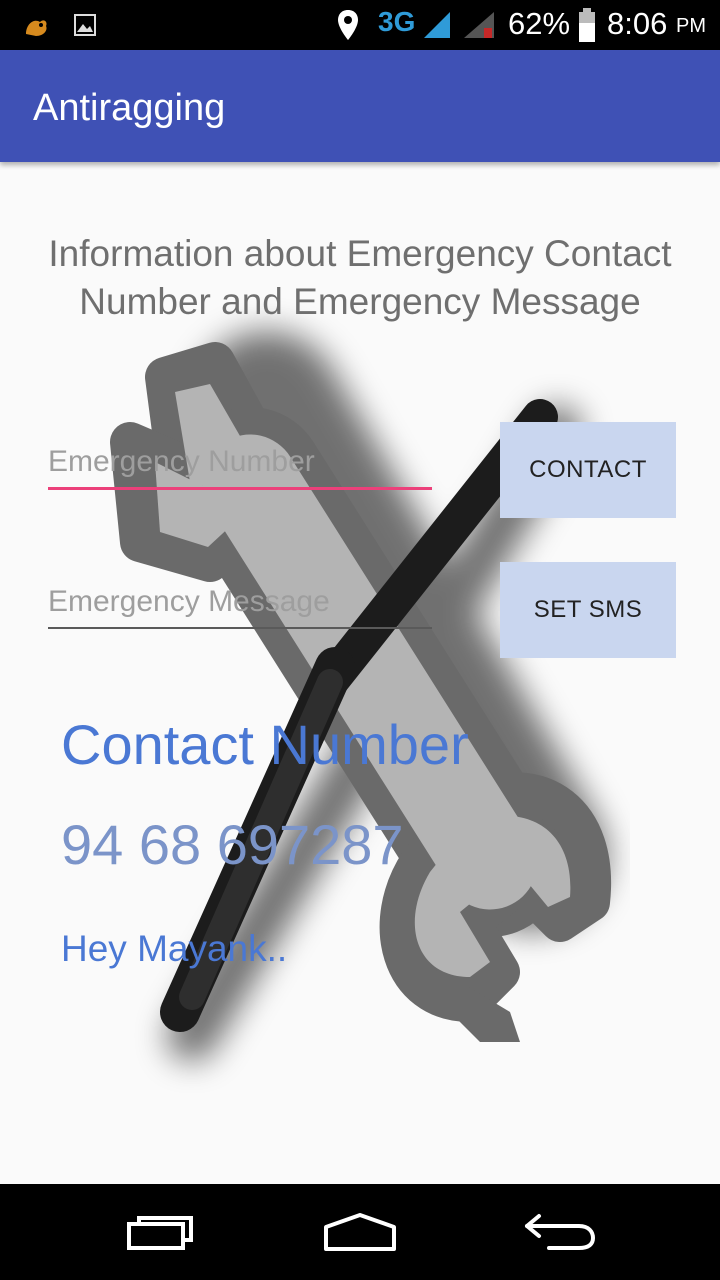 This screenshot has height=1280, width=720. I want to click on home-button, so click(360, 1232).